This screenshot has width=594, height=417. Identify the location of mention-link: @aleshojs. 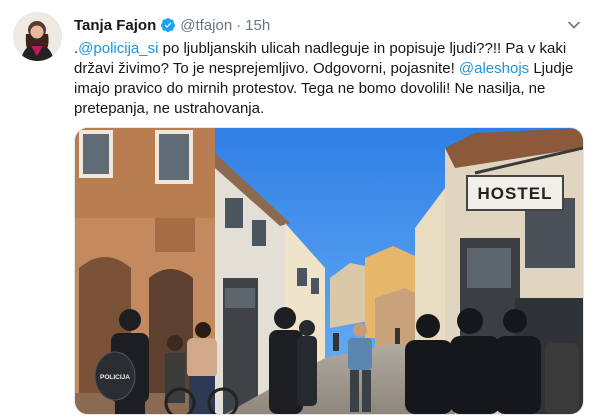
(494, 68).